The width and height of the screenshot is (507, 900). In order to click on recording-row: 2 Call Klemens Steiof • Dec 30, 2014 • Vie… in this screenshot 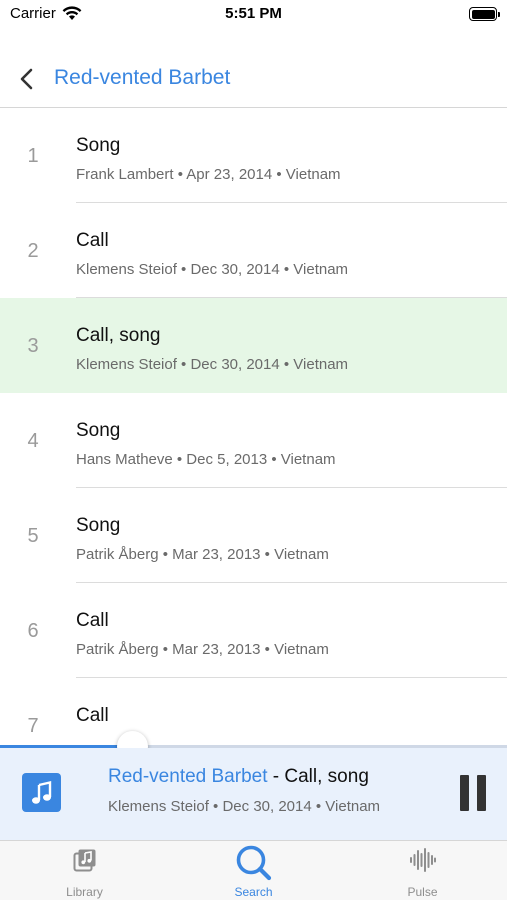, I will do `click(253, 250)`.